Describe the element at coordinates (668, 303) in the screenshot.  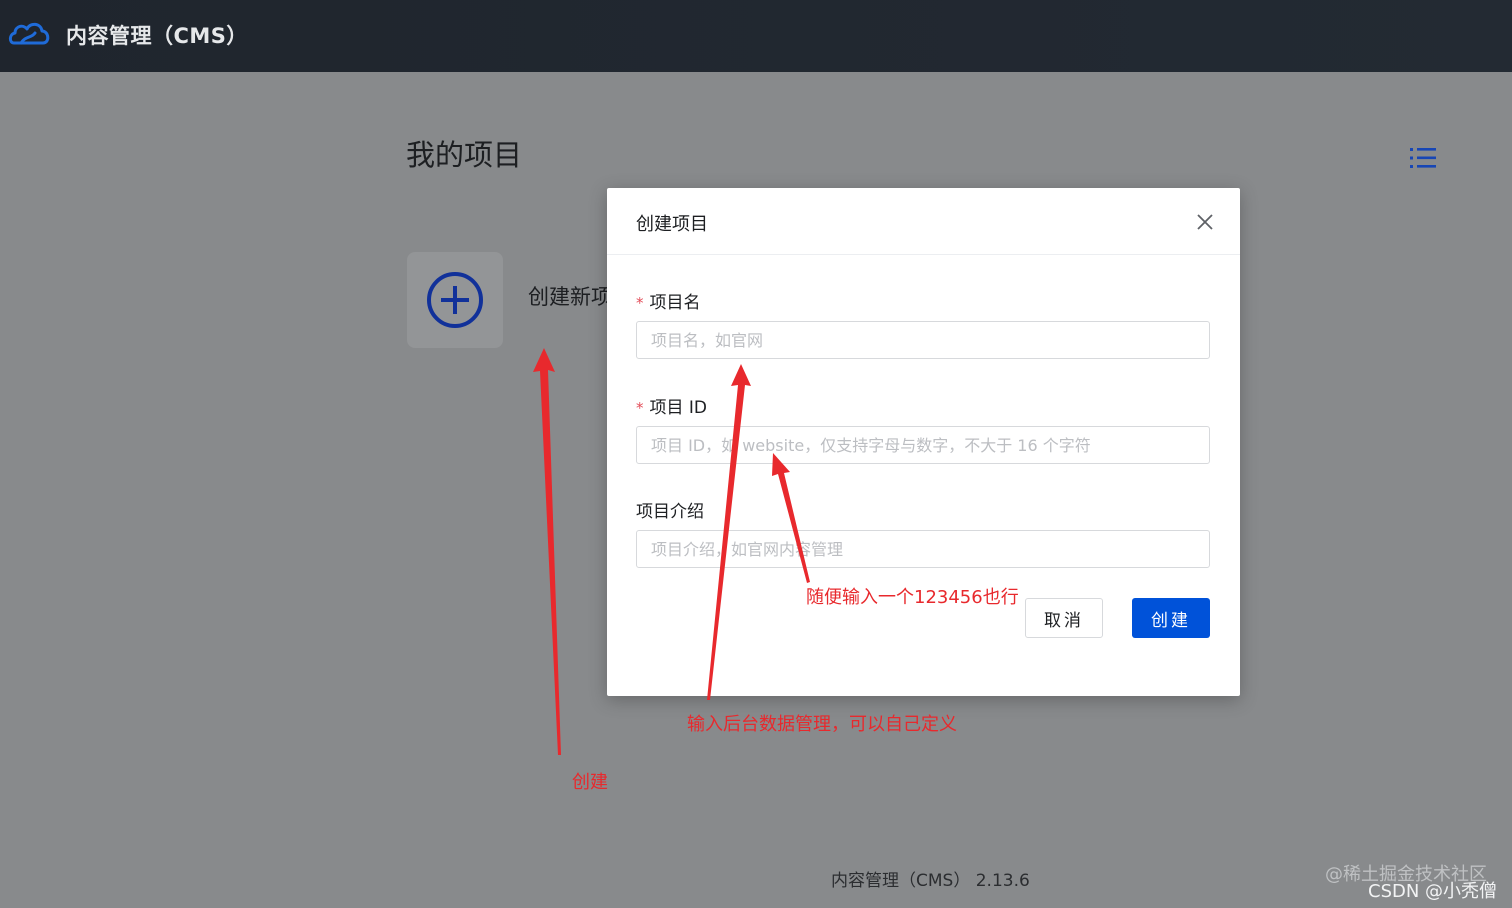
I see `project-name-label: * 项目名` at that location.